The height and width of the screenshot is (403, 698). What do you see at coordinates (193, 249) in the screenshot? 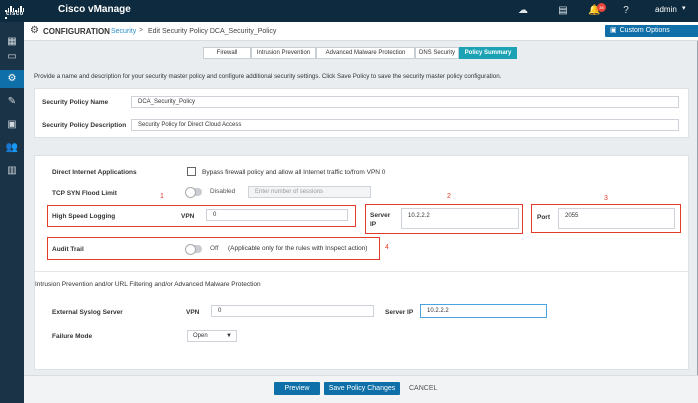
I see `audit-trail-toggle` at bounding box center [193, 249].